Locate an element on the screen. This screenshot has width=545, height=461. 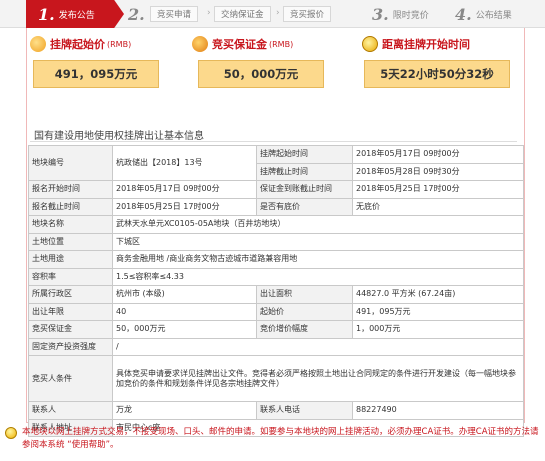
table-row: 竞买保证金 50，000万元 竞价增价幅度 1，000万元 is located at coordinates (276, 329).